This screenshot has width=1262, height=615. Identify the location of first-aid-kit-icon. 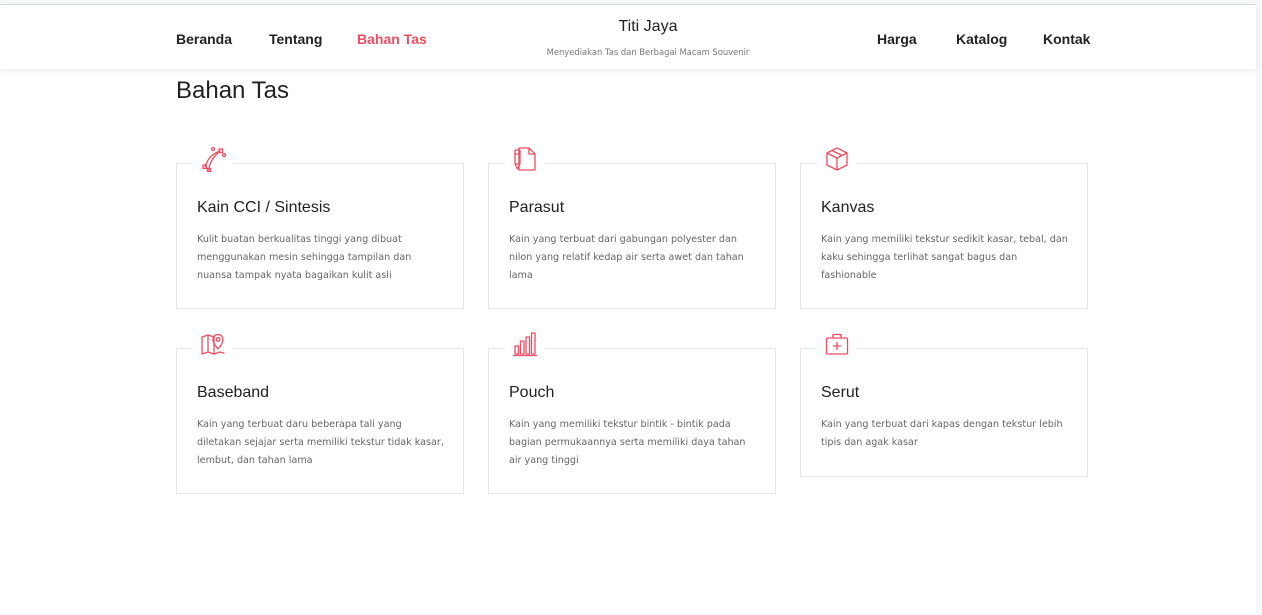
(837, 344).